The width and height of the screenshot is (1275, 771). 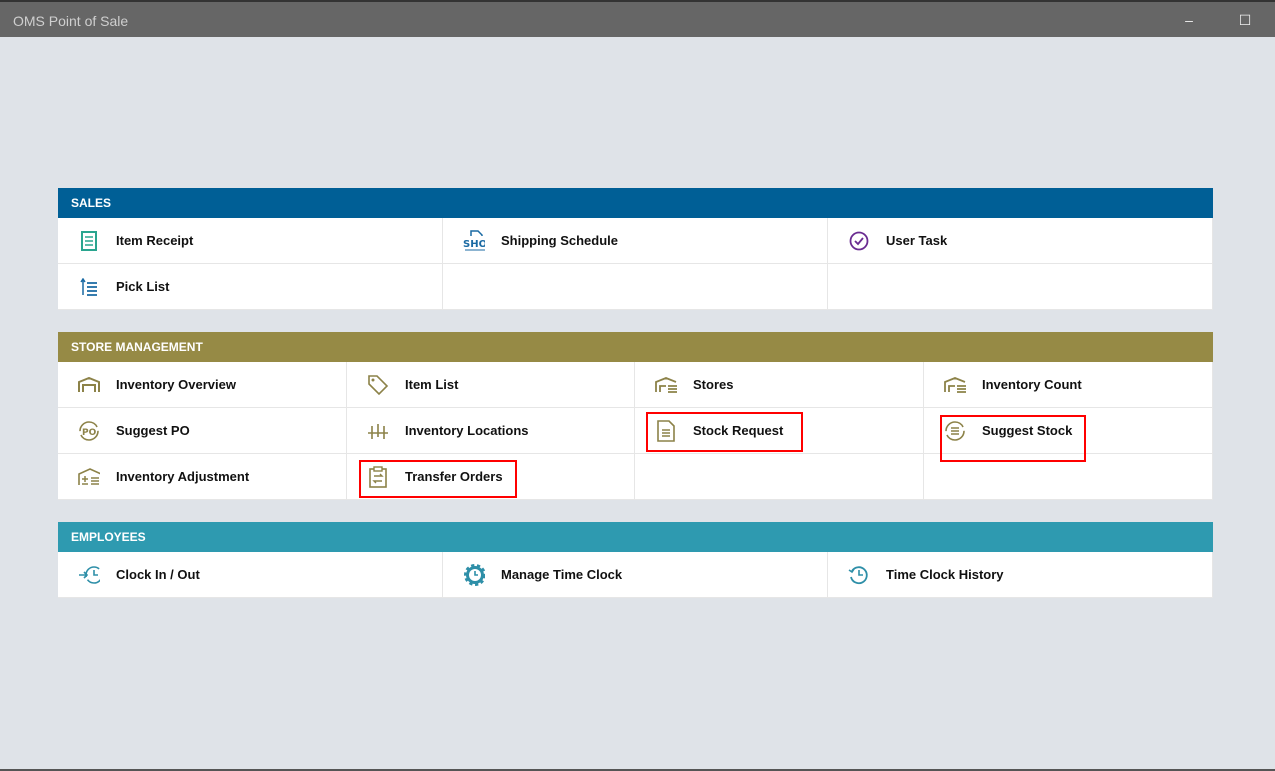 I want to click on receipt-icon, so click(x=89, y=241).